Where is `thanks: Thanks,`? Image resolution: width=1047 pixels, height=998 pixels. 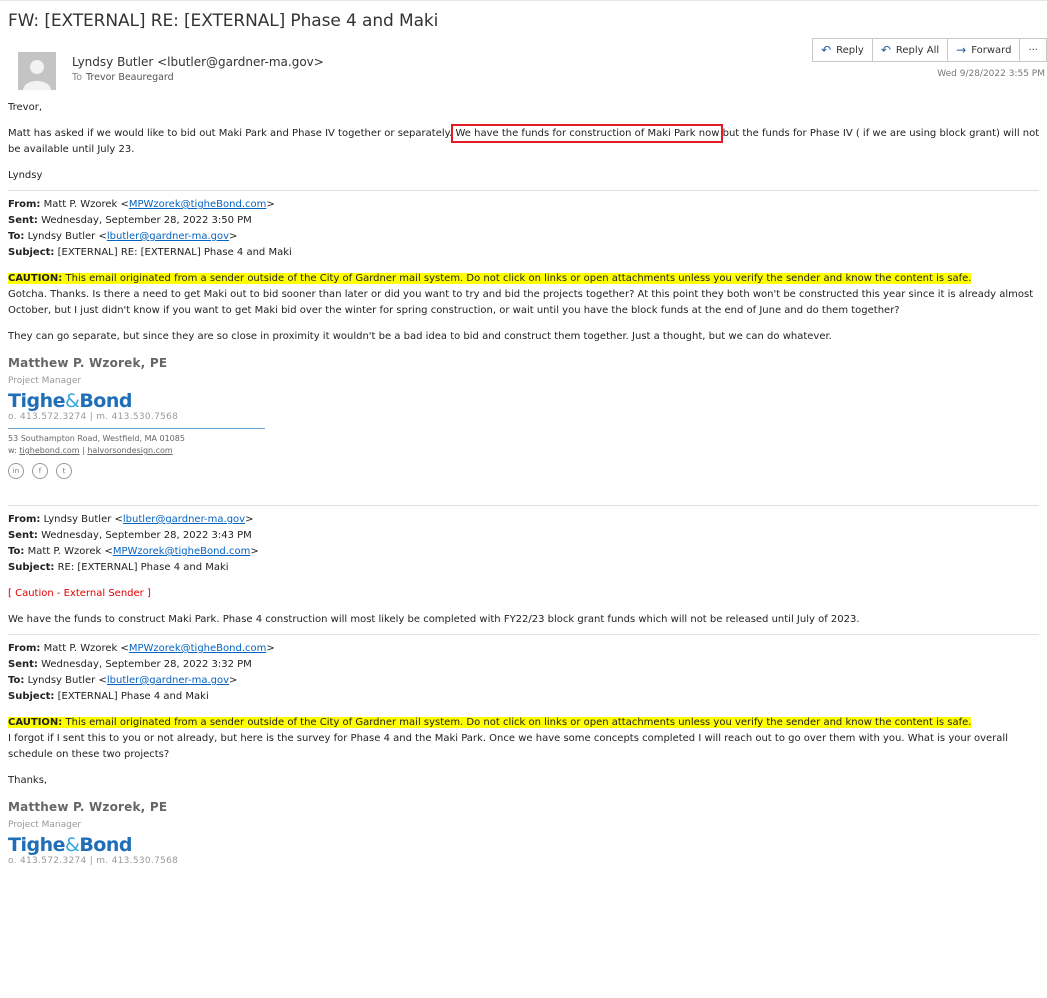
thanks: Thanks, is located at coordinates (28, 780).